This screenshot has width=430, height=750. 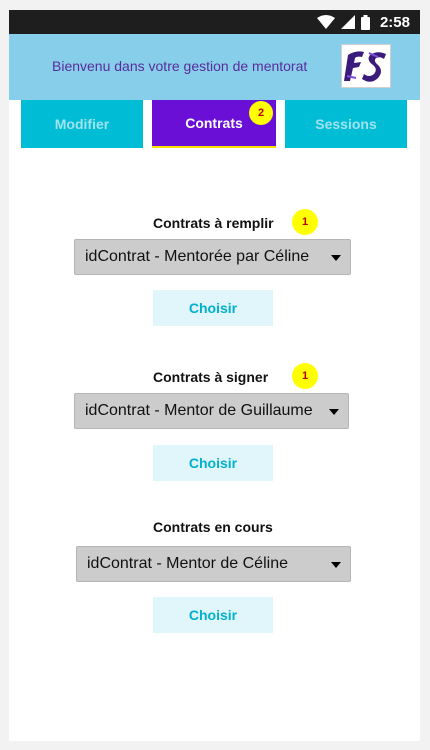 I want to click on count-badge-signer: 1, so click(x=305, y=376).